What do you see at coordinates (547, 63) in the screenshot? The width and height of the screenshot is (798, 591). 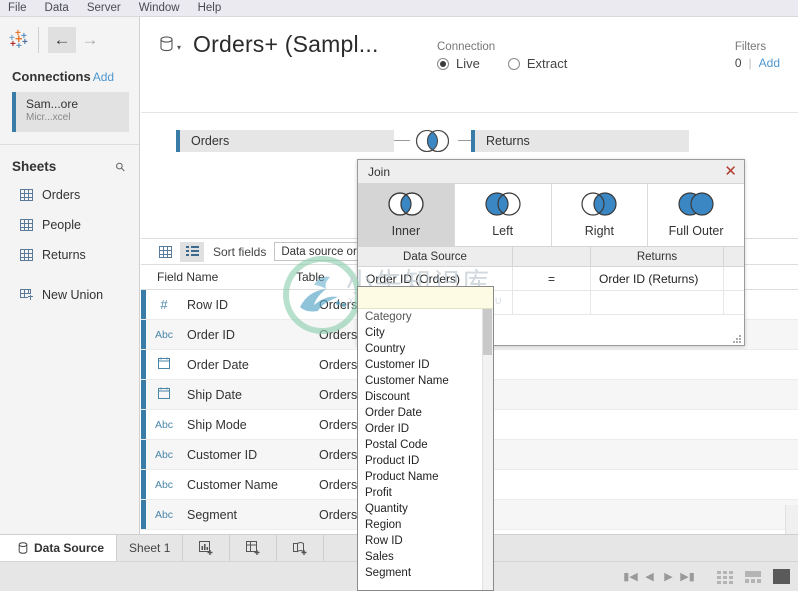 I see `radio-extract-label: Extract` at bounding box center [547, 63].